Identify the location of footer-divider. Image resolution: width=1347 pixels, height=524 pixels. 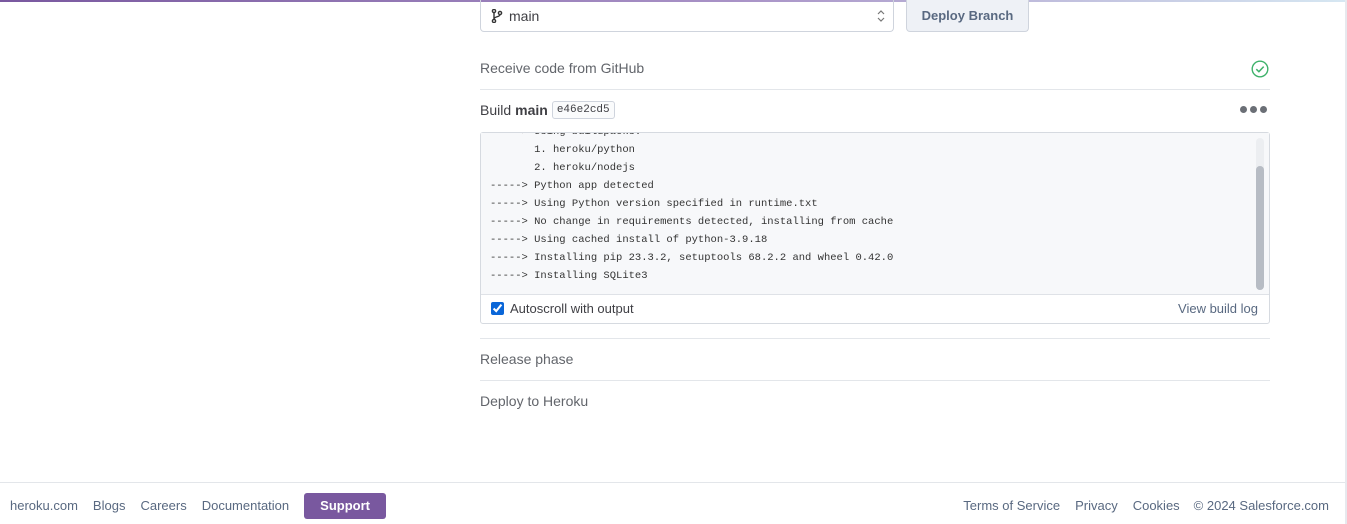
(672, 482).